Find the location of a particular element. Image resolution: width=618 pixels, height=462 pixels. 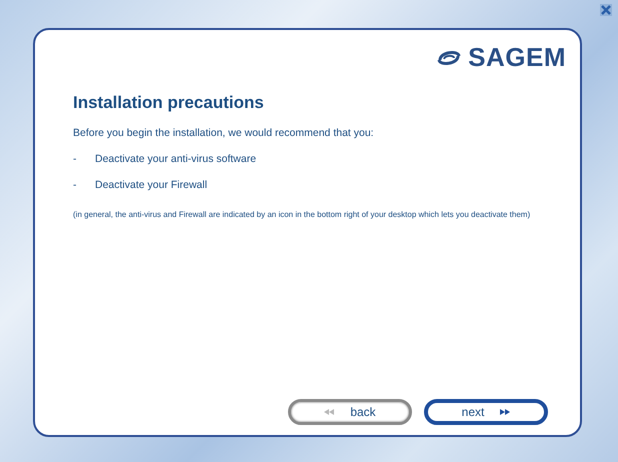

forward-icon is located at coordinates (505, 412).